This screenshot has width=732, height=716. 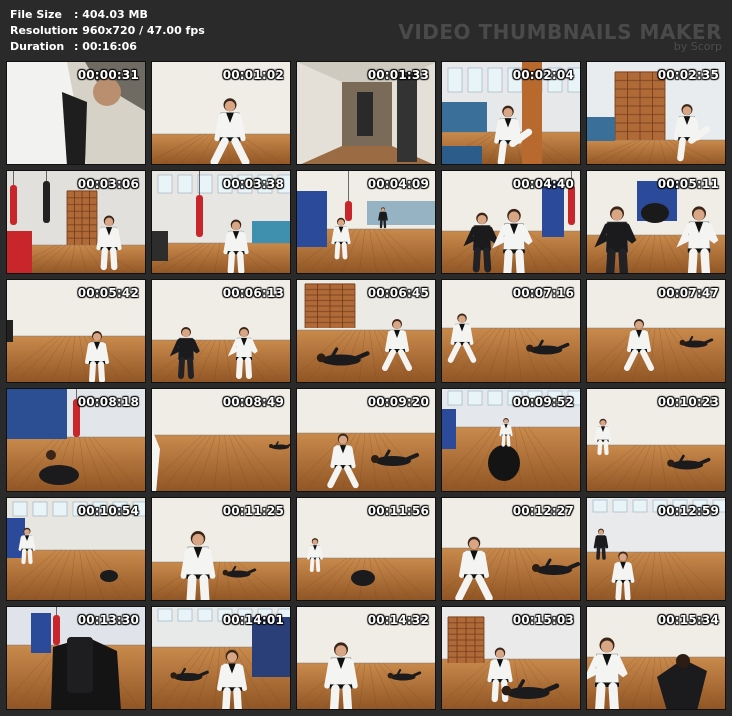 I want to click on thumbnail-frame: 00:14:32, so click(x=366, y=658).